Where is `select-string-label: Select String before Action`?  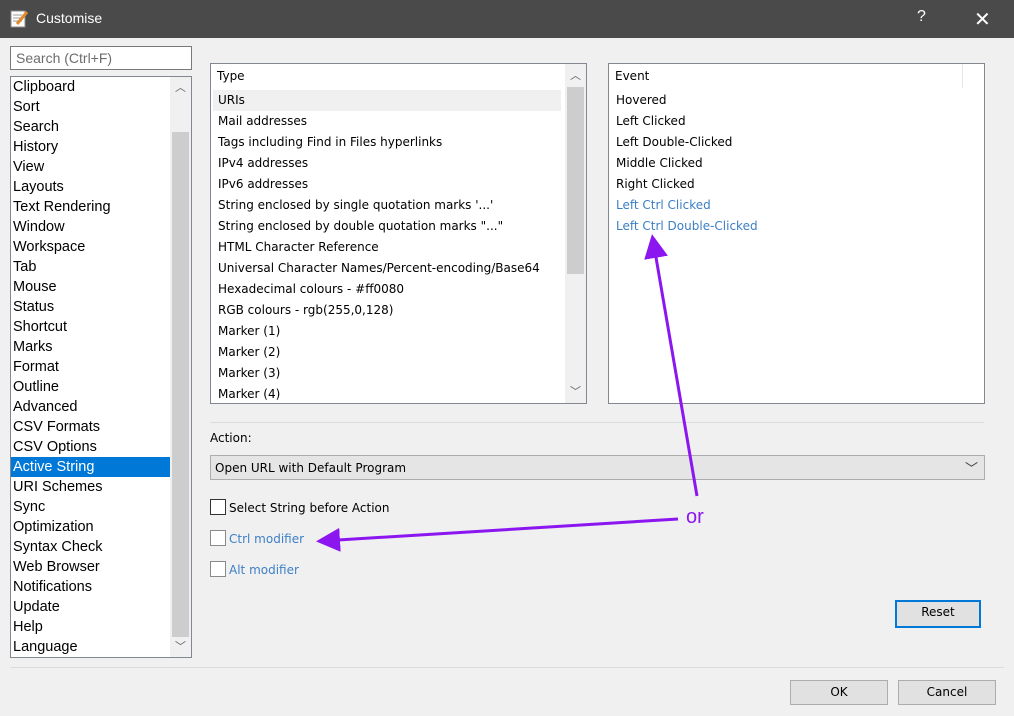
select-string-label: Select String before Action is located at coordinates (309, 508).